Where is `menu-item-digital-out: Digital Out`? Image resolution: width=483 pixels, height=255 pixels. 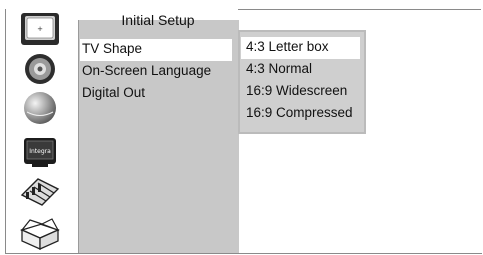 menu-item-digital-out: Digital Out is located at coordinates (158, 94).